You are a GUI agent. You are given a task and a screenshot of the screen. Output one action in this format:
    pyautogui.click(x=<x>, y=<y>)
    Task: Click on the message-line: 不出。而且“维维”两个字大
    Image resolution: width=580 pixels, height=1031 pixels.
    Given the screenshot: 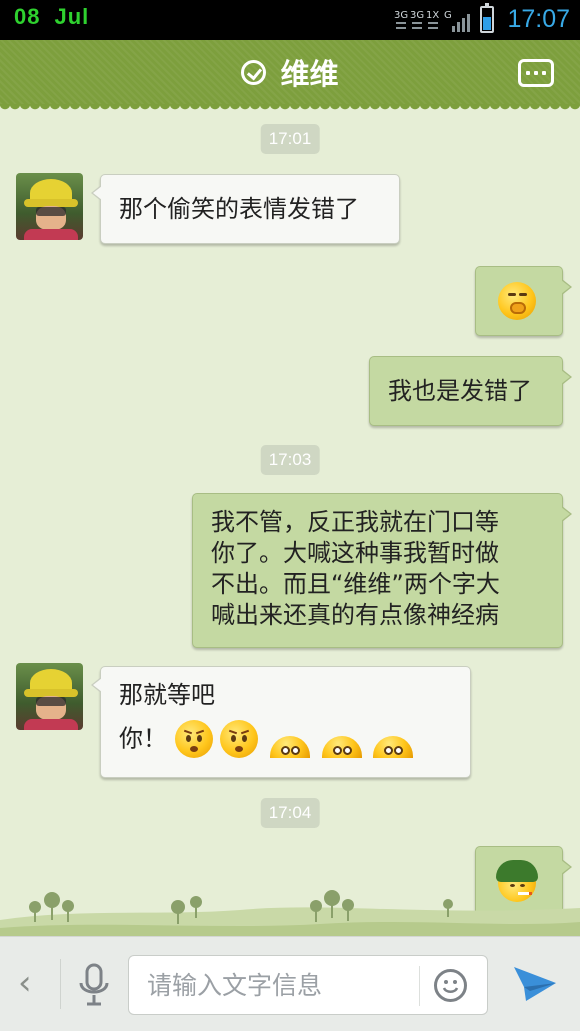 What is the action you would take?
    pyautogui.click(x=355, y=584)
    